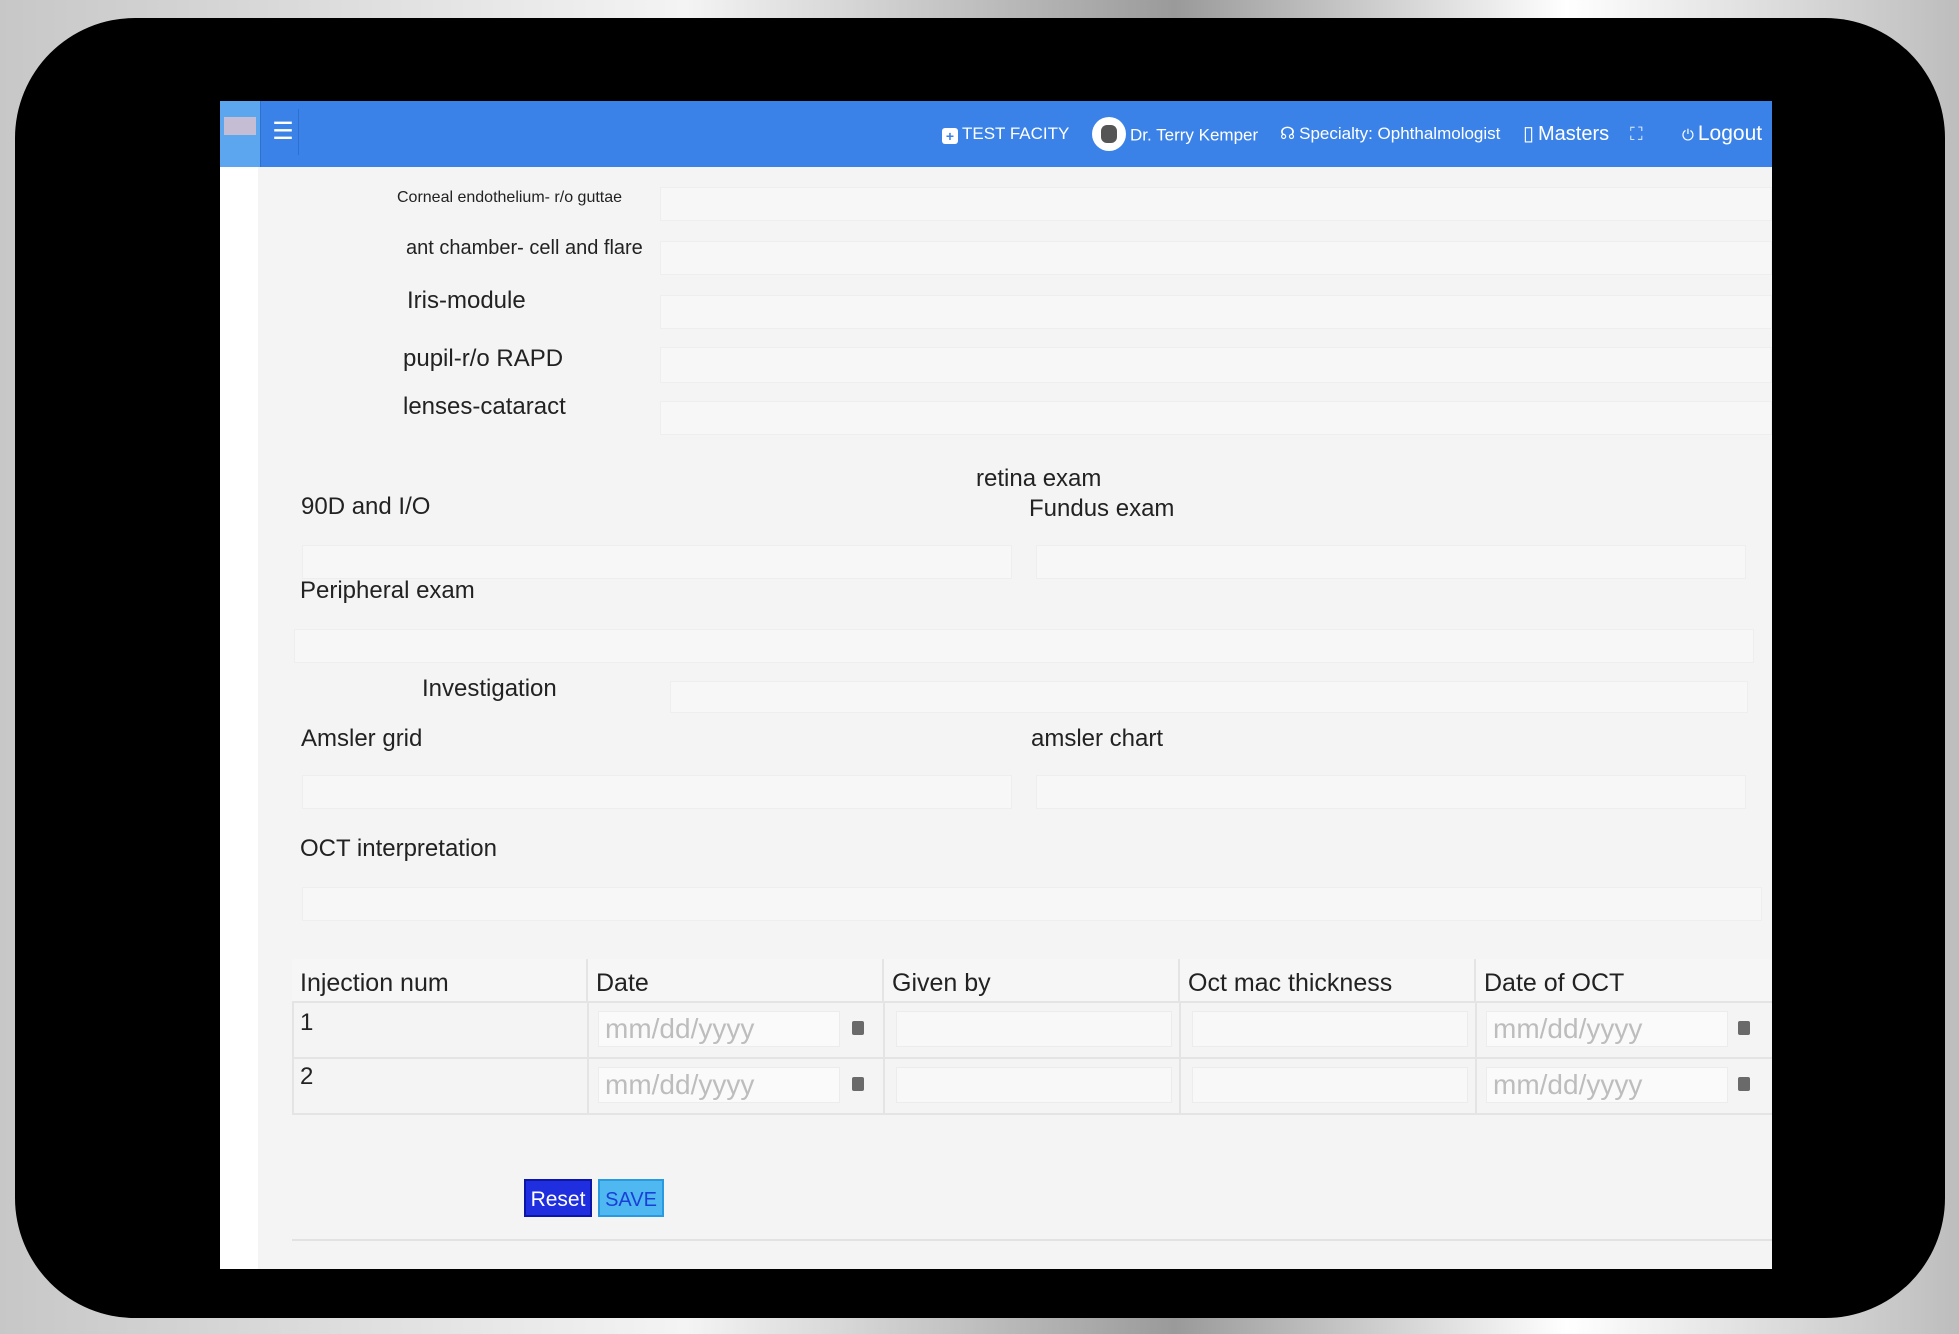 Image resolution: width=1959 pixels, height=1334 pixels. Describe the element at coordinates (1032, 980) in the screenshot. I see `table-header-given-by: Given by` at that location.